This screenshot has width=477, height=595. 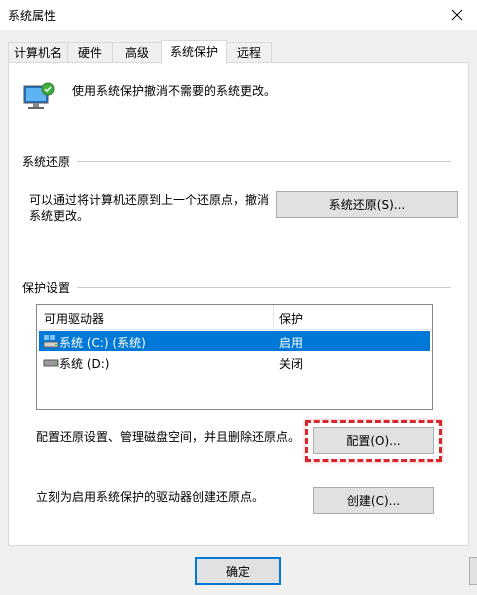 I want to click on create-description: 立刻为启用系统保护的驱动器创建还原点。, so click(x=150, y=497).